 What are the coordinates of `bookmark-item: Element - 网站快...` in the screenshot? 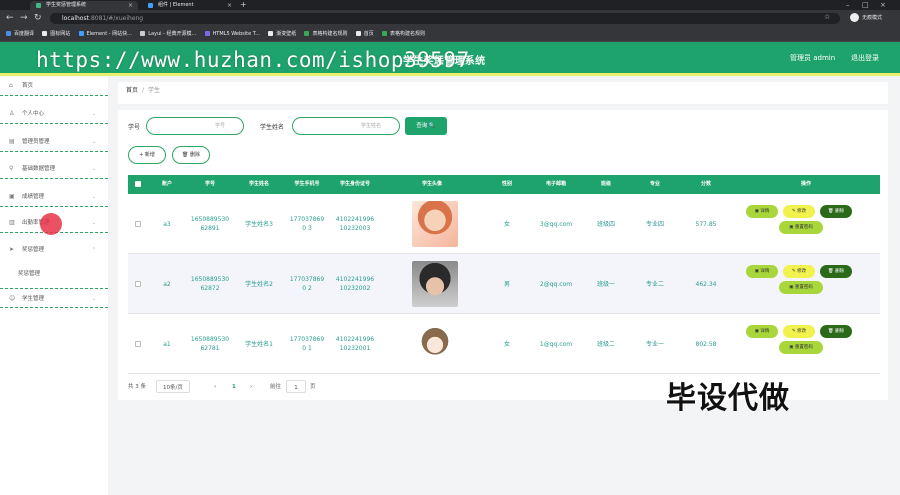 It's located at (105, 34).